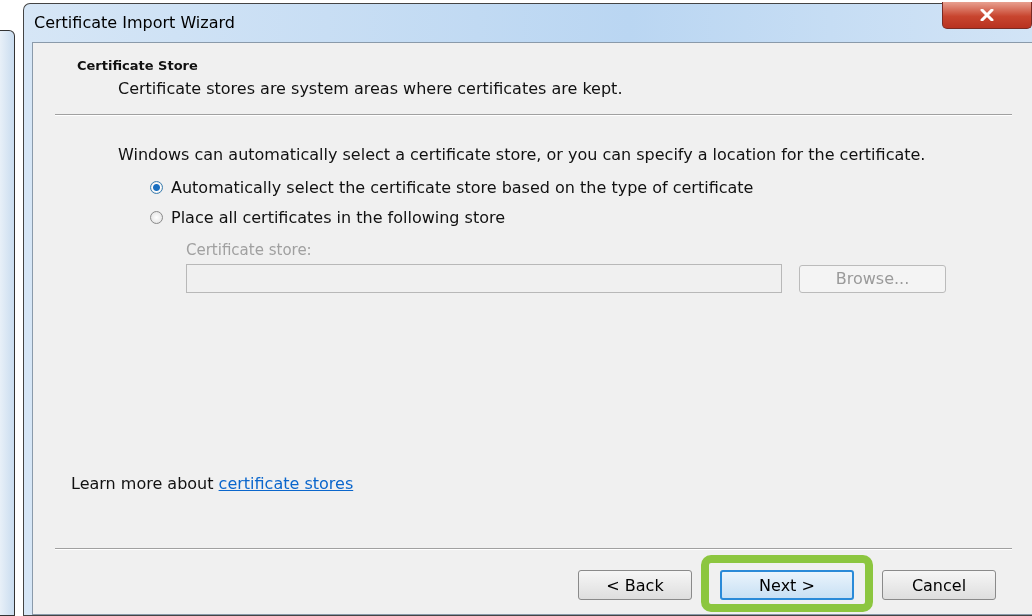 This screenshot has width=1032, height=616. Describe the element at coordinates (328, 217) in the screenshot. I see `radio-option: Place all certificates in the following store` at that location.